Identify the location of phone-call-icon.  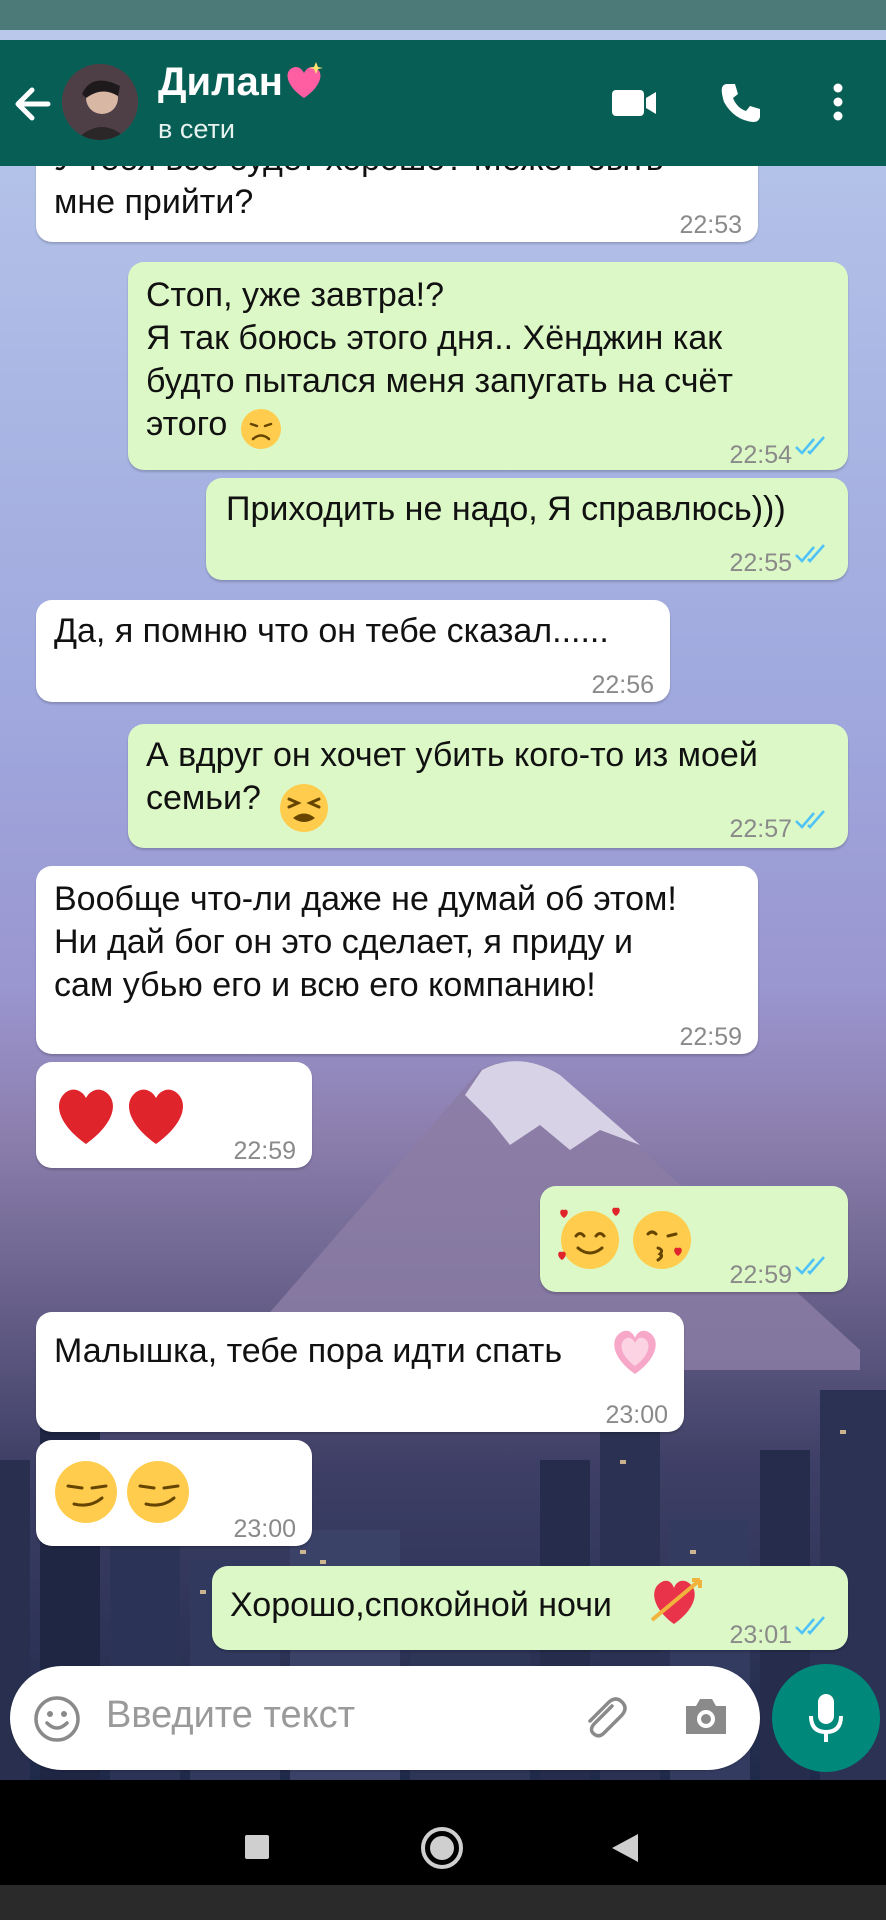
(741, 102).